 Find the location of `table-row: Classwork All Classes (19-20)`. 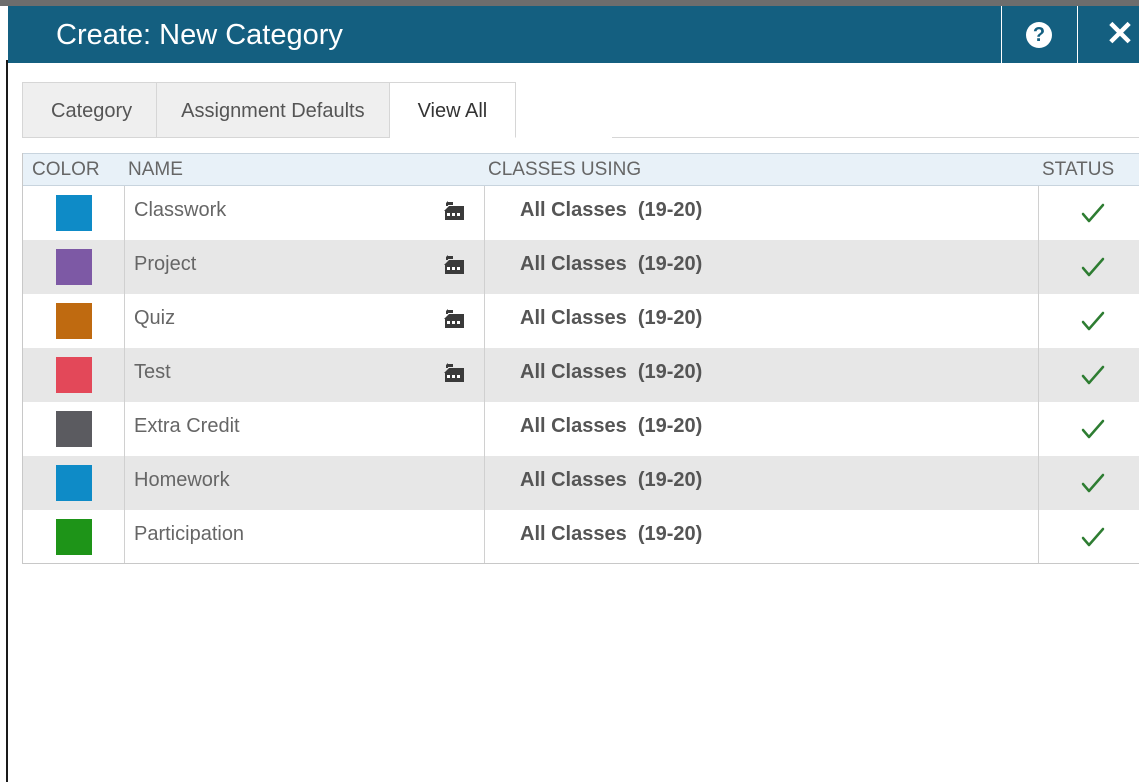

table-row: Classwork All Classes (19-20) is located at coordinates (581, 213).